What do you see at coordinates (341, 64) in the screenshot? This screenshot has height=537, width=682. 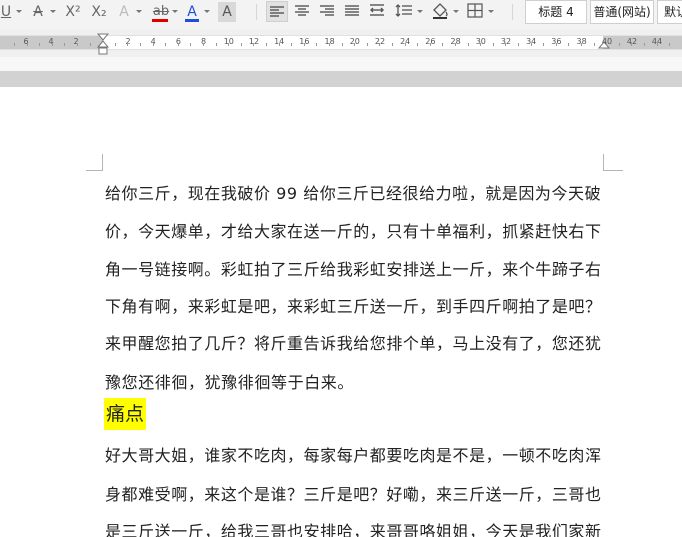 I see `page-gap` at bounding box center [341, 64].